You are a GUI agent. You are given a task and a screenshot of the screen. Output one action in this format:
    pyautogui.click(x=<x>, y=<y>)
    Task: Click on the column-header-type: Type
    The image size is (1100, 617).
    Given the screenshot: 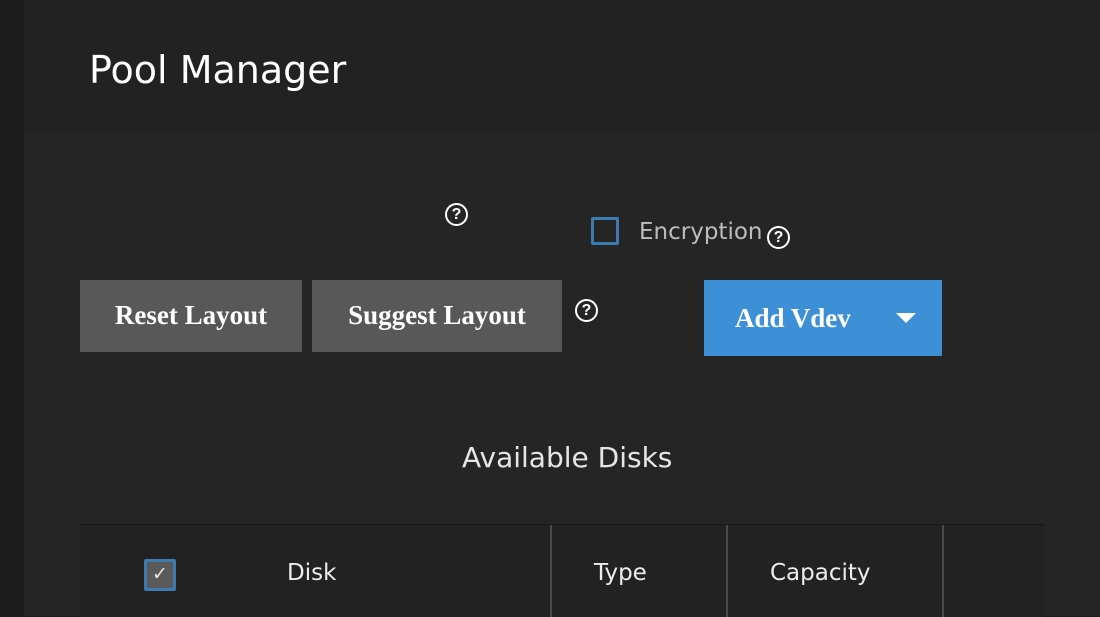 What is the action you would take?
    pyautogui.click(x=620, y=573)
    